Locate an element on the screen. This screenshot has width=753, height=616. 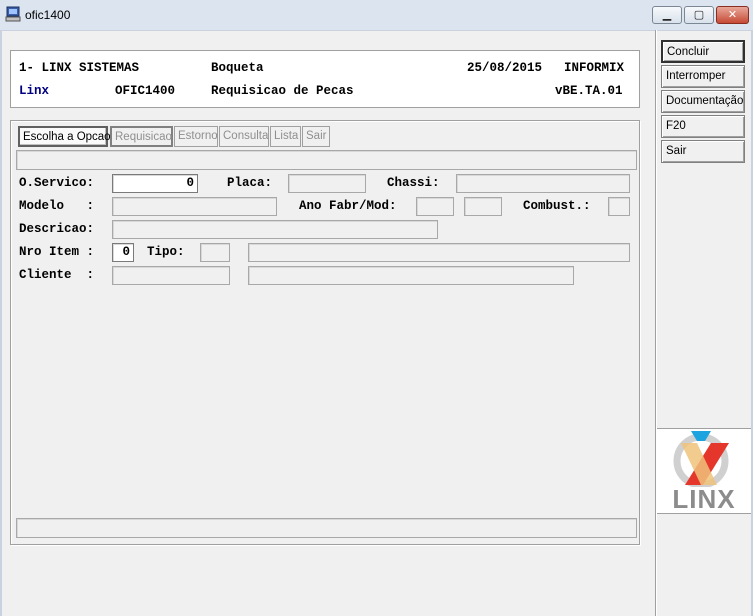
combust-input is located at coordinates (619, 206).